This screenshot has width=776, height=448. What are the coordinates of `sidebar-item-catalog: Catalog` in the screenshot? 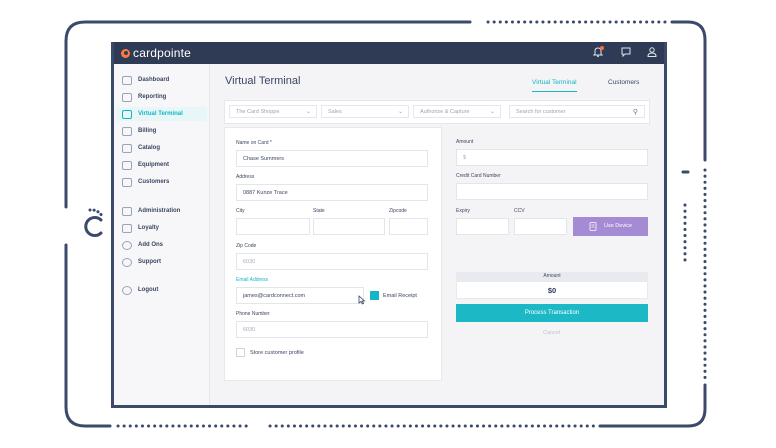 It's located at (141, 148).